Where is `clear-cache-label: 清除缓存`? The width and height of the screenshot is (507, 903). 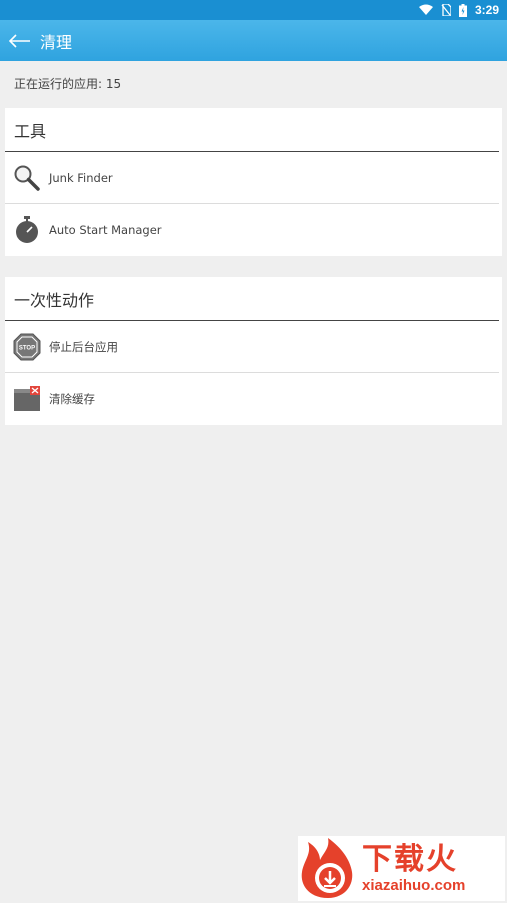 clear-cache-label: 清除缓存 is located at coordinates (72, 399).